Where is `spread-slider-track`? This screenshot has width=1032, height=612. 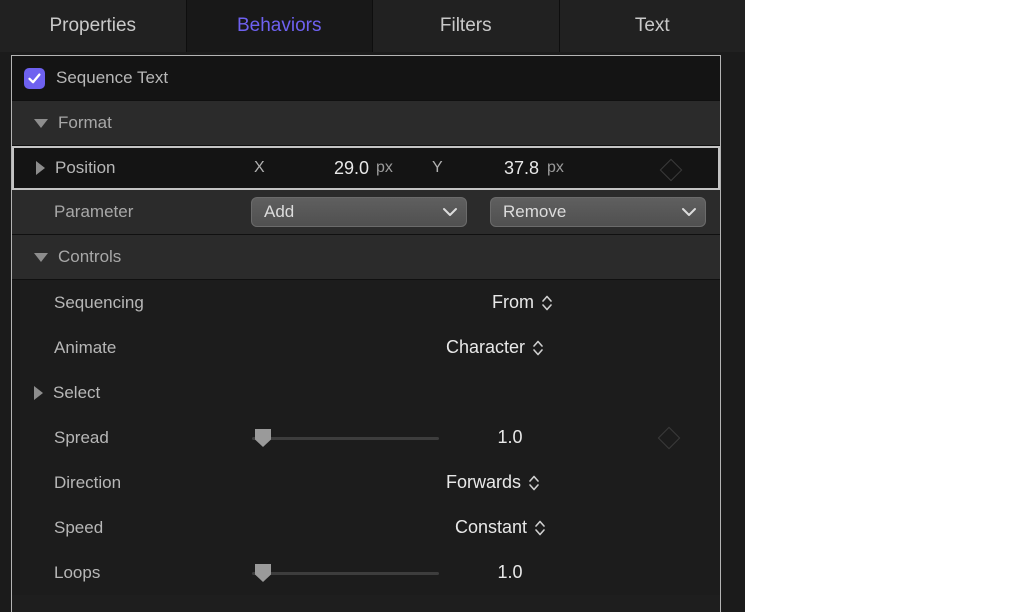
spread-slider-track is located at coordinates (345, 438).